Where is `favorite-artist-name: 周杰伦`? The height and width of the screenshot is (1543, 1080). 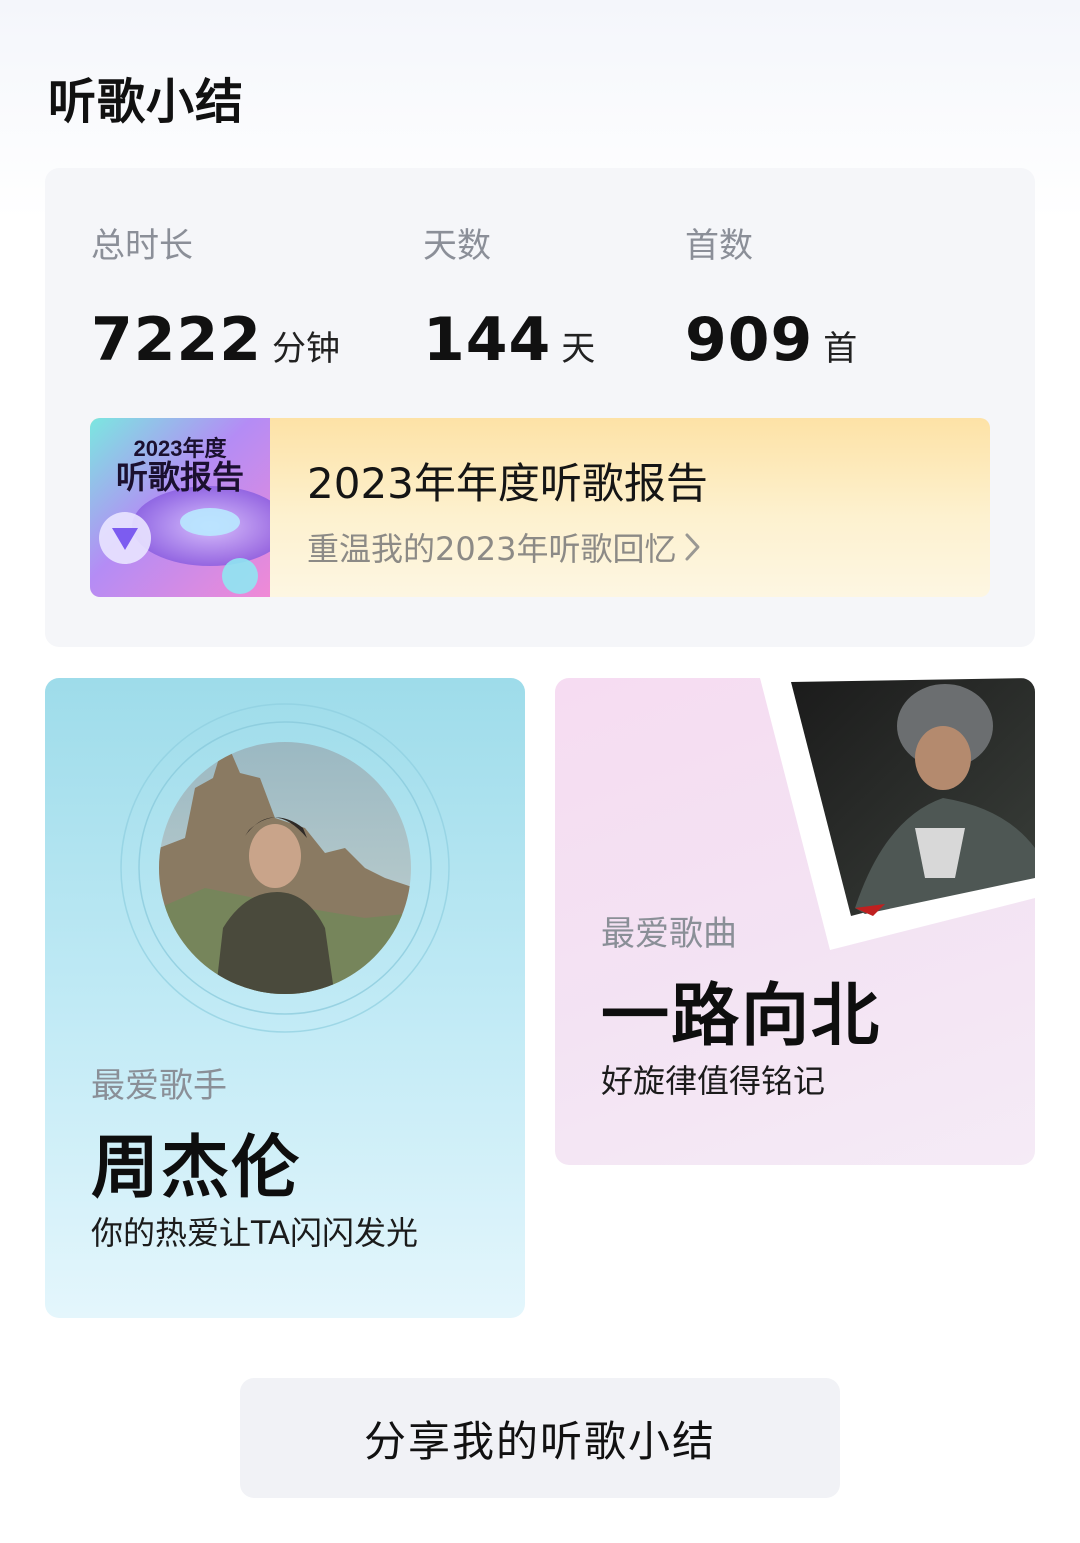
favorite-artist-name: 周杰伦 is located at coordinates (196, 1168).